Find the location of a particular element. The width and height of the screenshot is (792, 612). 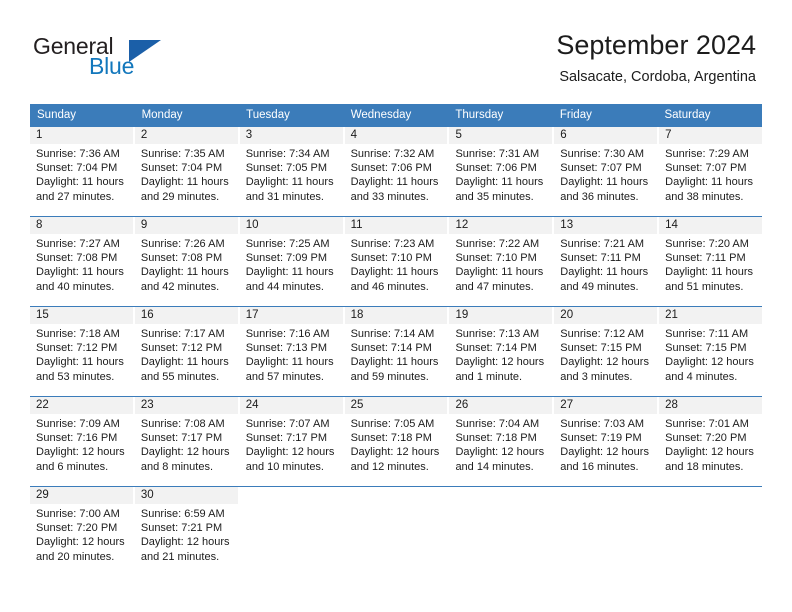

sunrise-text: Sunrise: 7:03 AM is located at coordinates (602, 424).